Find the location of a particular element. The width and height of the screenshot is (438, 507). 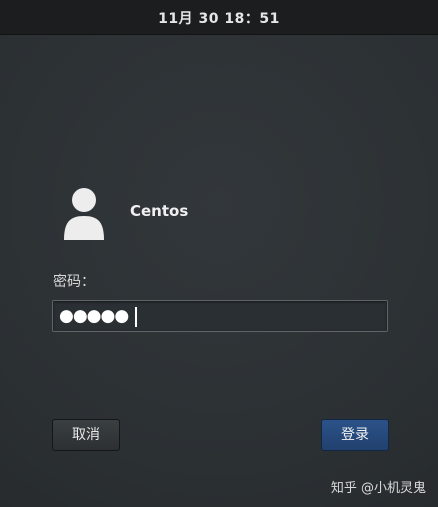

login-button: 登录 is located at coordinates (355, 435).